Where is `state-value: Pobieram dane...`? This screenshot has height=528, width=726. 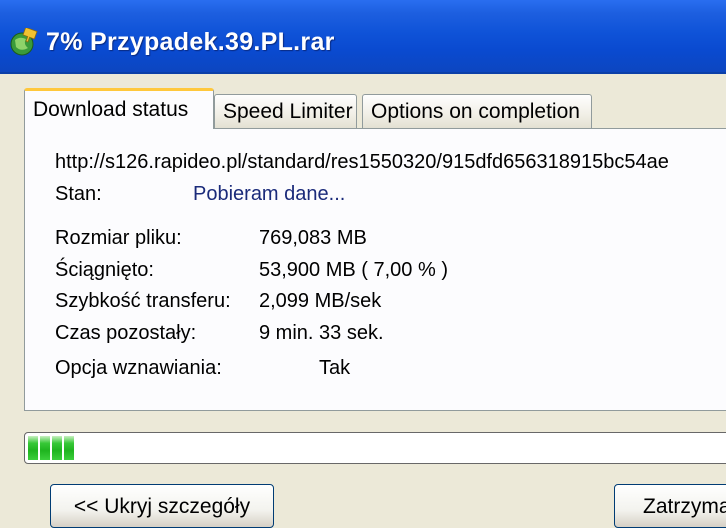 state-value: Pobieram dane... is located at coordinates (269, 194).